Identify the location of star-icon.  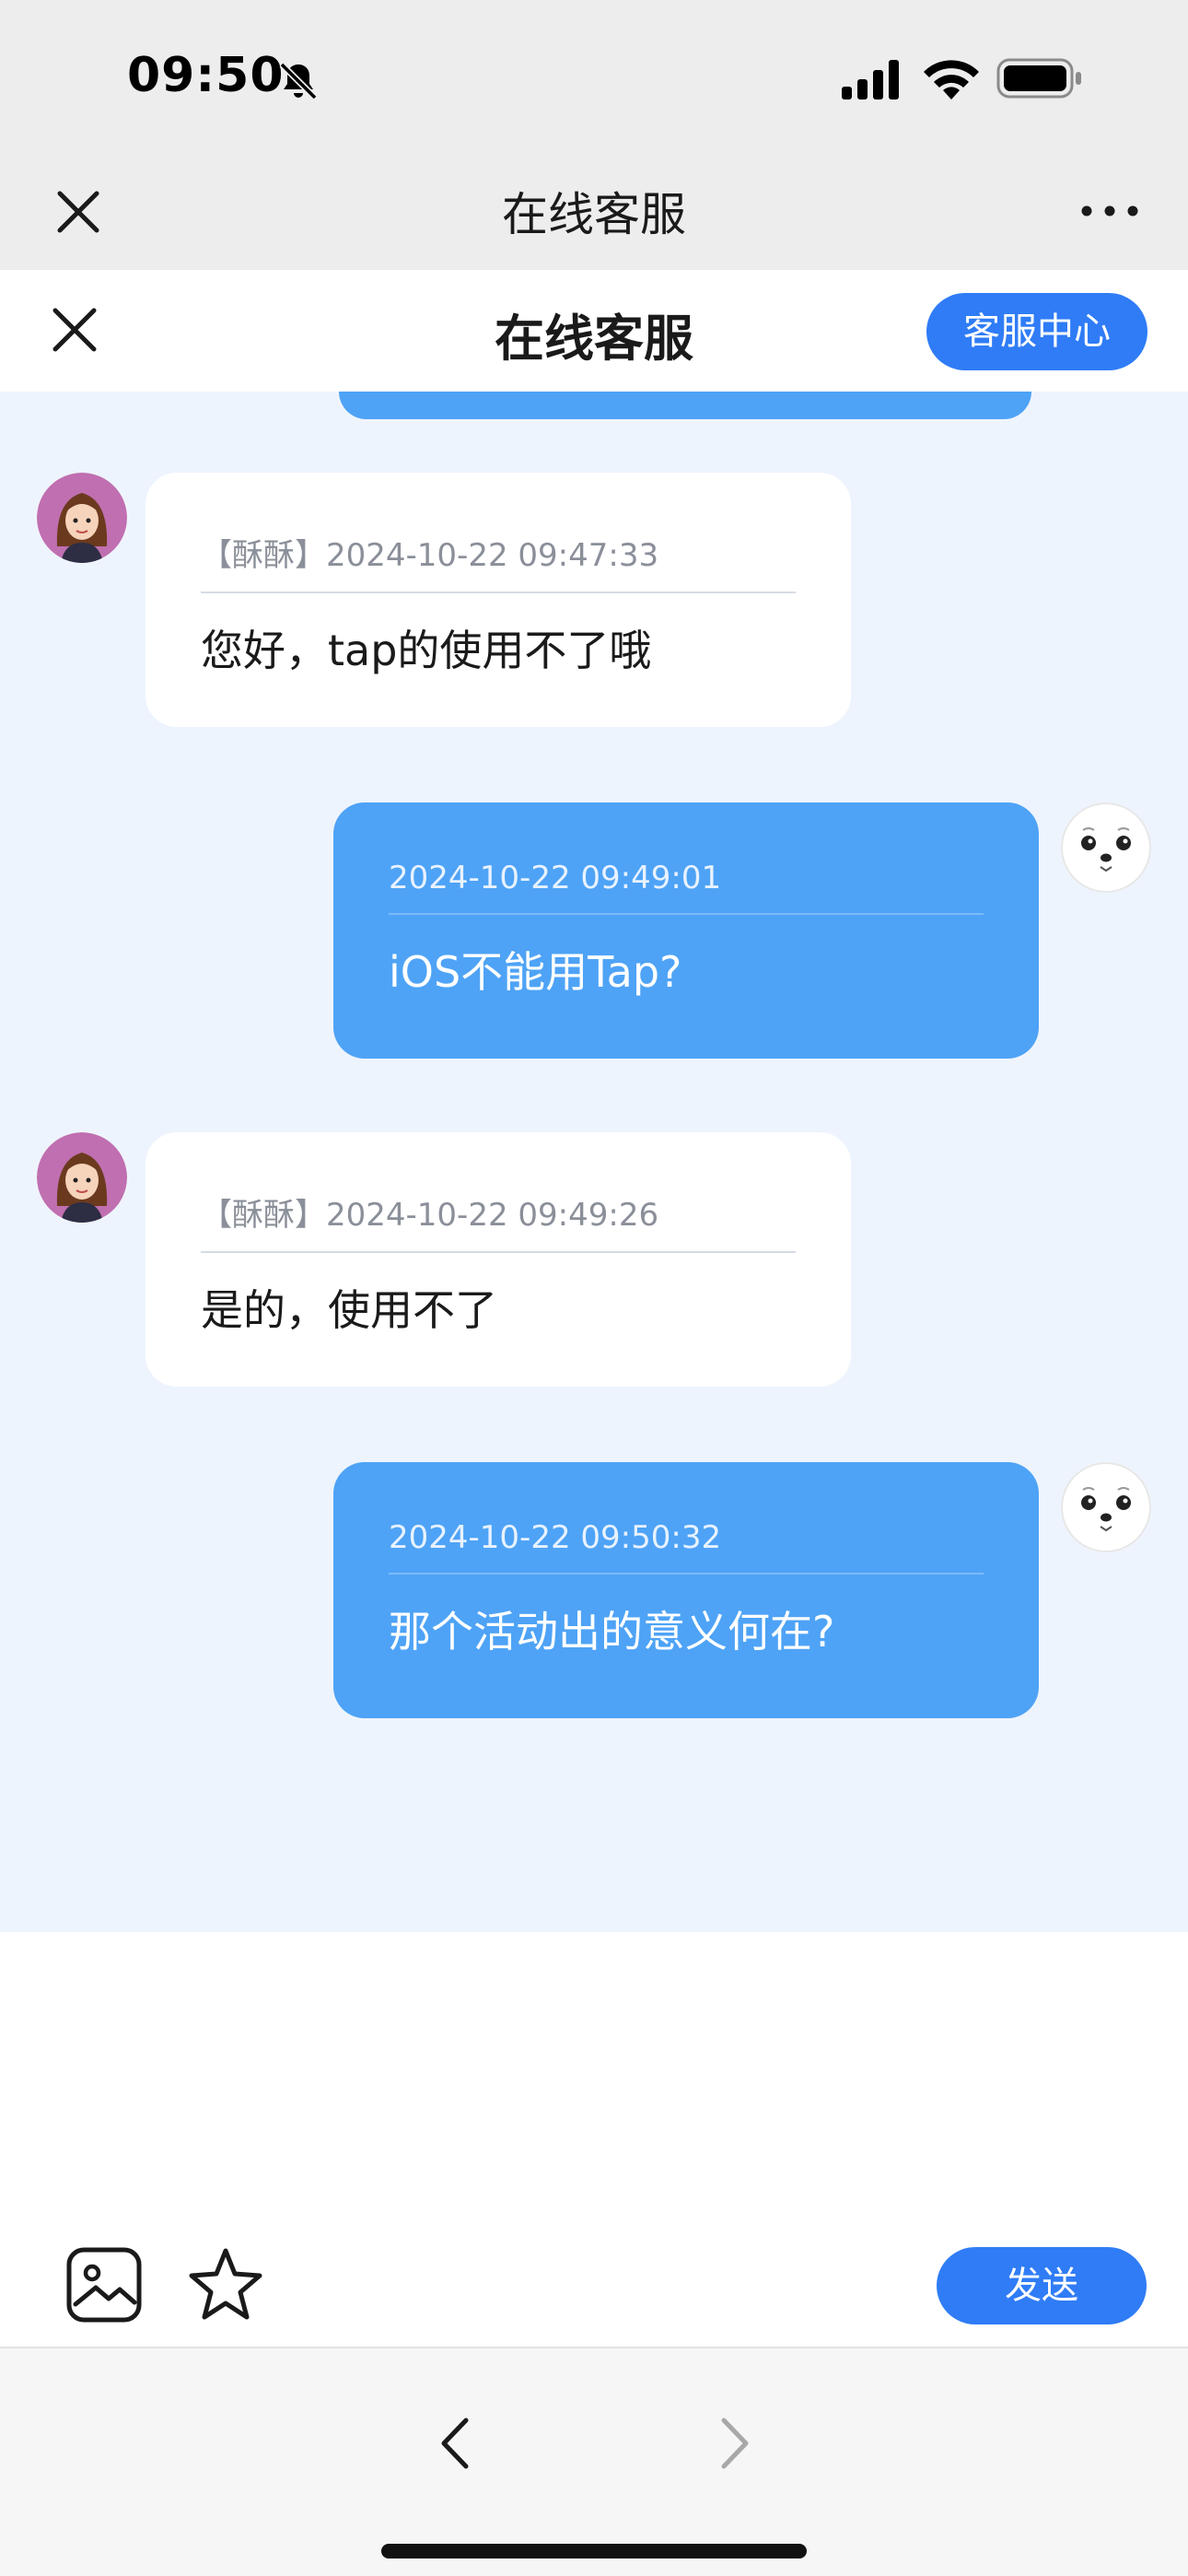
(225, 2284).